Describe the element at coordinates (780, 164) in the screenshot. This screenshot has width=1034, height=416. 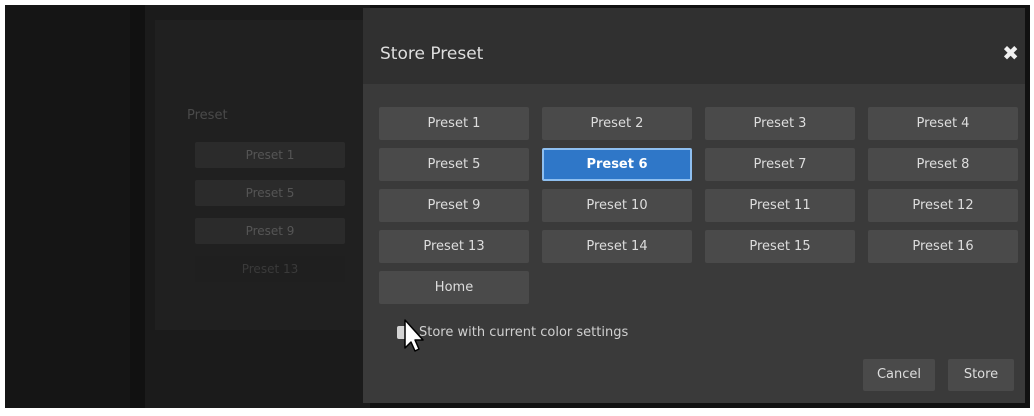
I see `preset-button: Preset 7` at that location.